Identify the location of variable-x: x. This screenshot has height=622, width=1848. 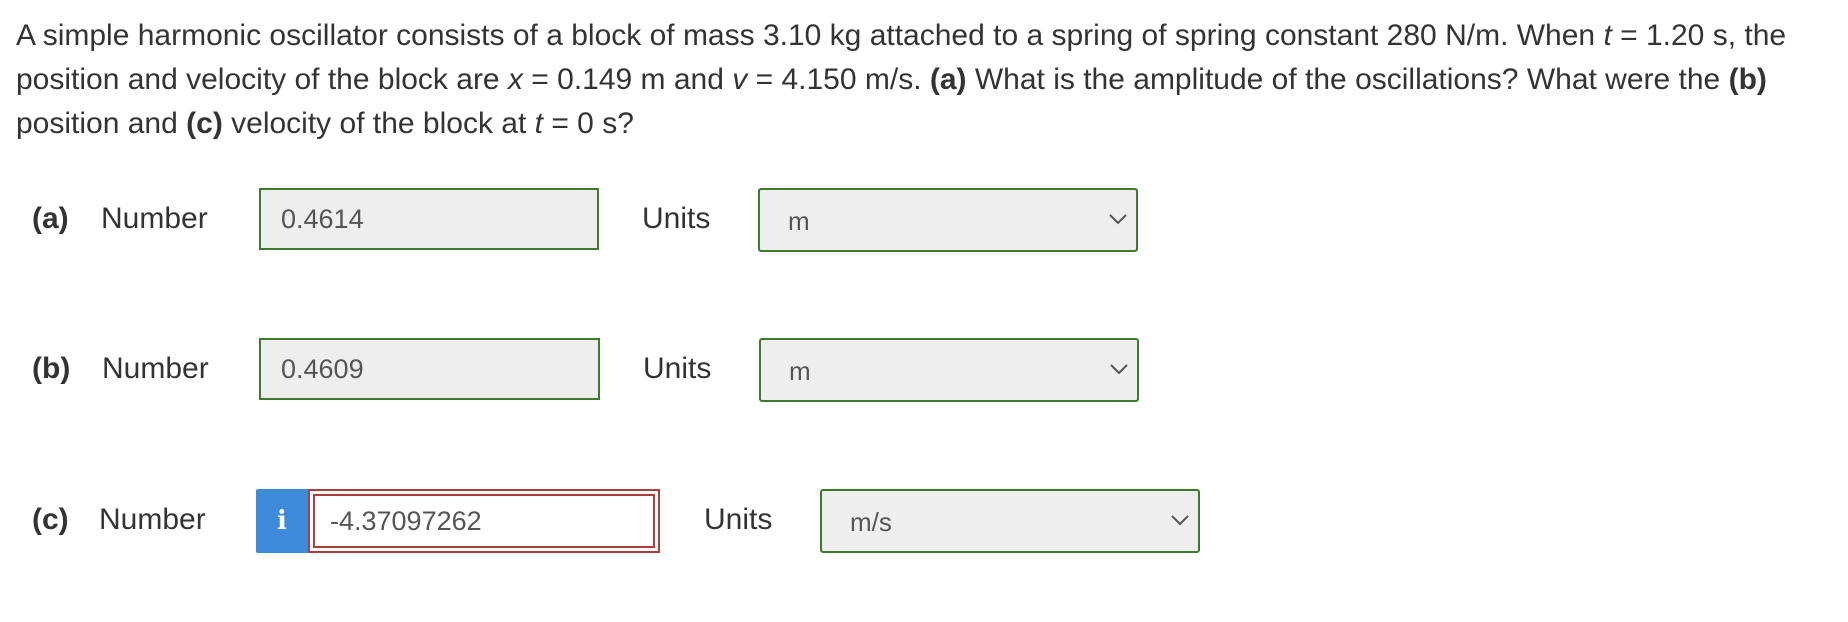
(515, 79).